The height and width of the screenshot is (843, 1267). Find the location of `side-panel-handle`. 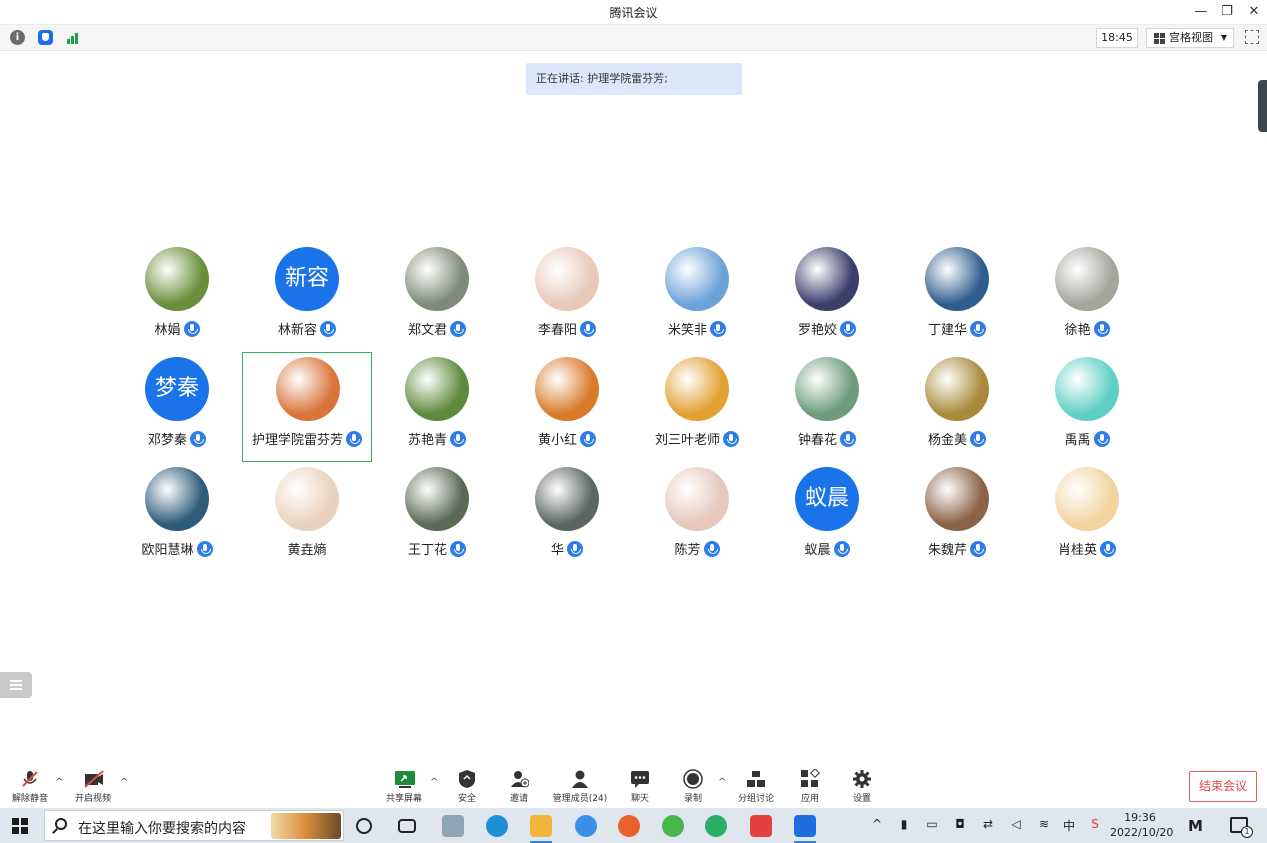

side-panel-handle is located at coordinates (1262, 106).